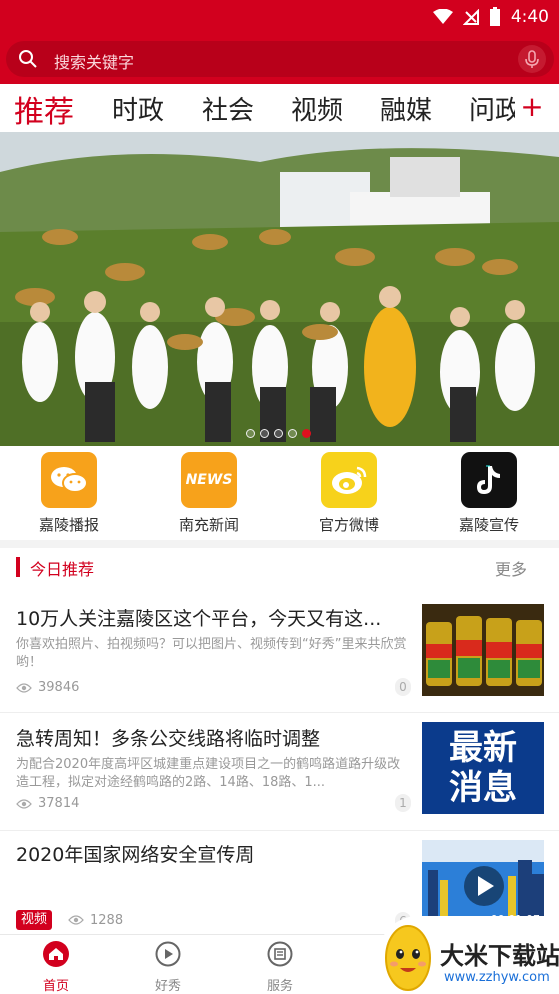  I want to click on quick-link-nanchong-news: NEWS 南充新闻, so click(209, 493).